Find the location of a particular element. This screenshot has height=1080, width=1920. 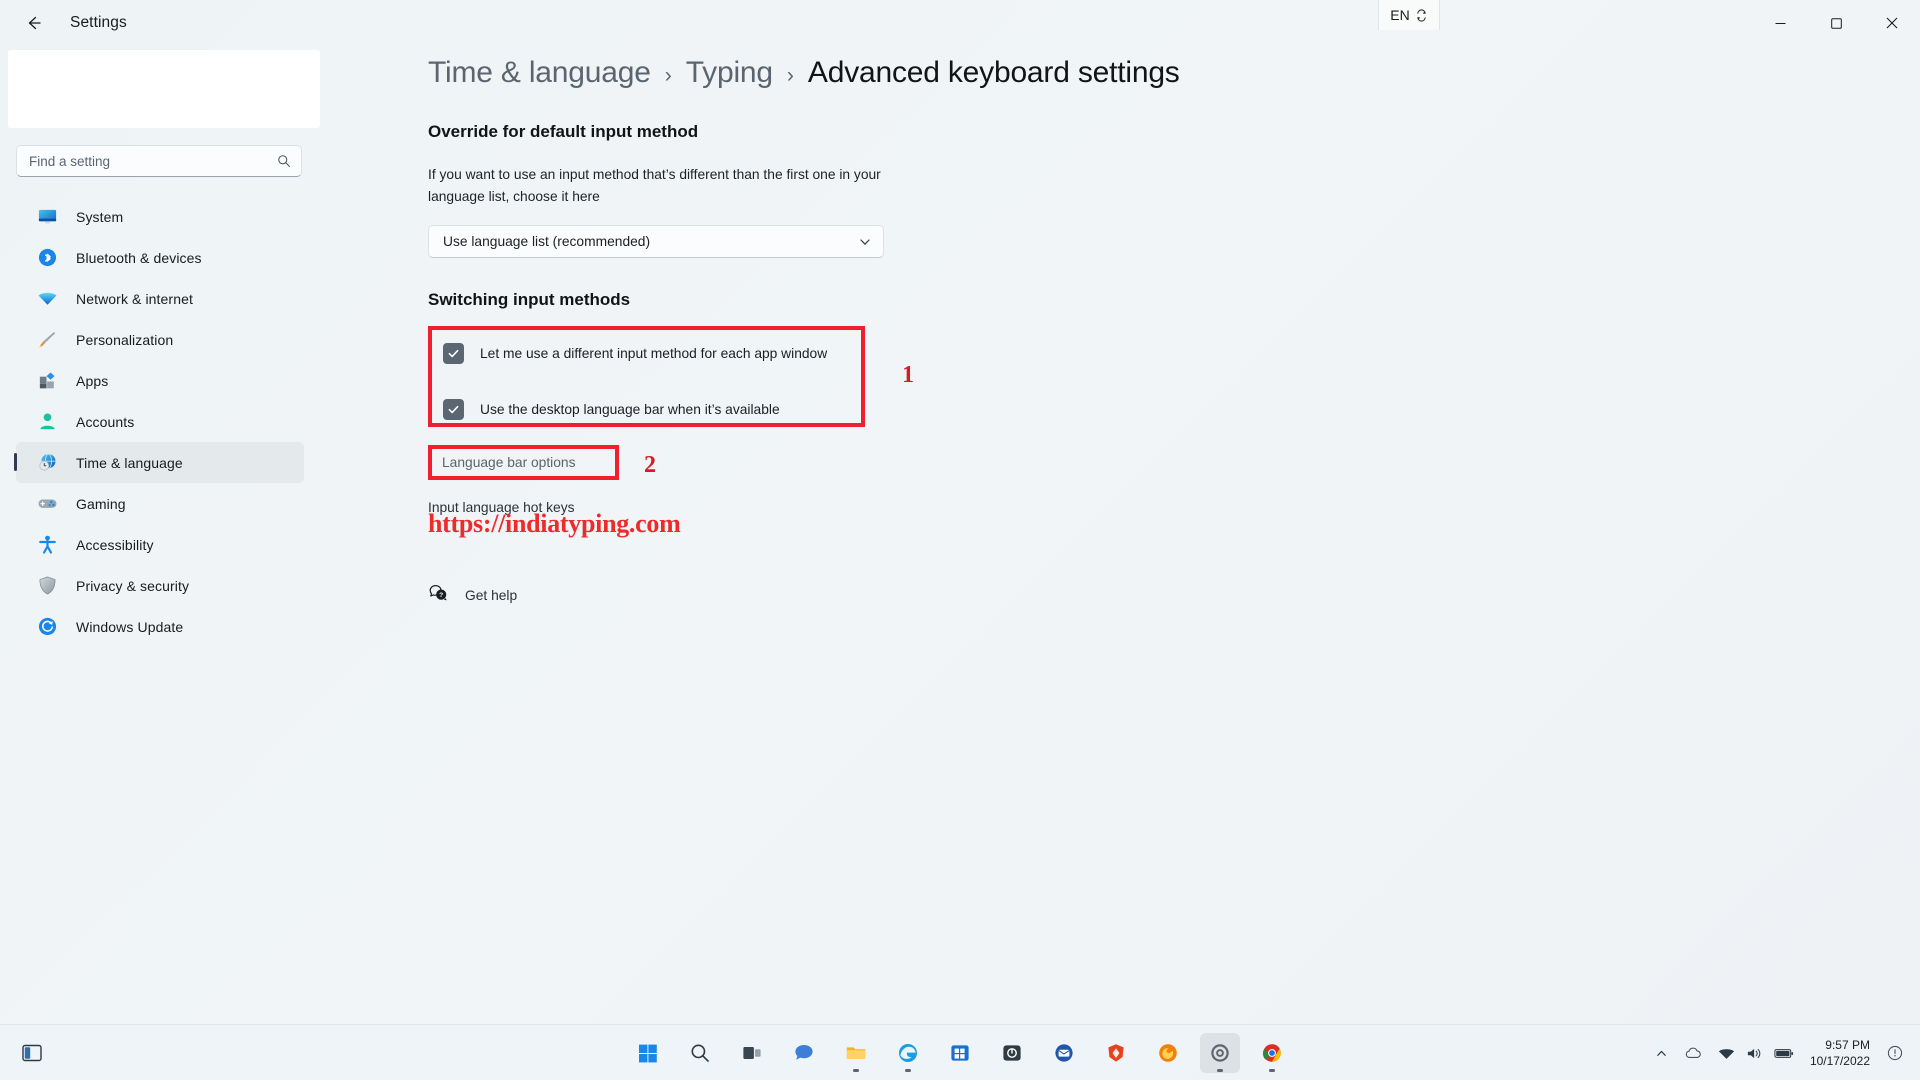

accessibility-person-icon is located at coordinates (47, 545).